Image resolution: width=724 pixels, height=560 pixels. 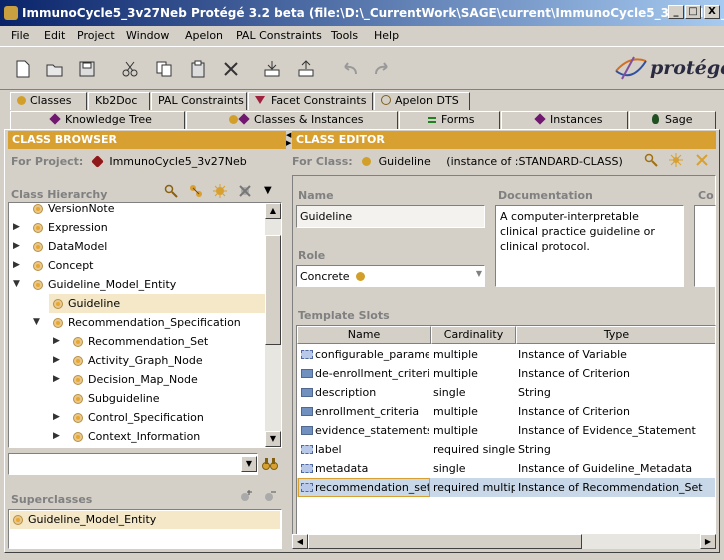 What do you see at coordinates (119, 101) in the screenshot?
I see `tab-kb2doc: Kb2Doc` at bounding box center [119, 101].